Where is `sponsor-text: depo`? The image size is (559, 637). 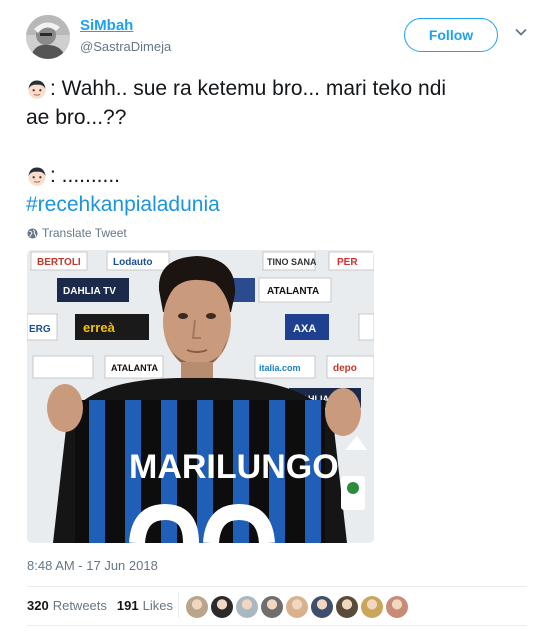
sponsor-text: depo is located at coordinates (345, 368).